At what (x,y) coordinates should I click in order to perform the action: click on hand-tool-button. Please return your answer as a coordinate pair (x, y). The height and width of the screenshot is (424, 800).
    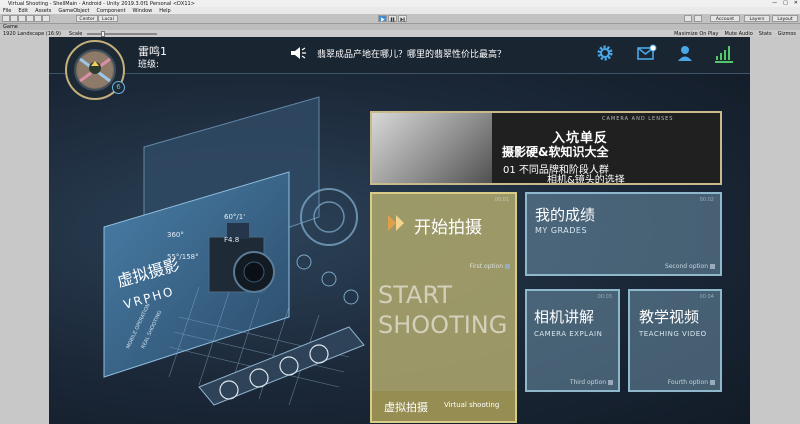
    Looking at the image, I should click on (6, 18).